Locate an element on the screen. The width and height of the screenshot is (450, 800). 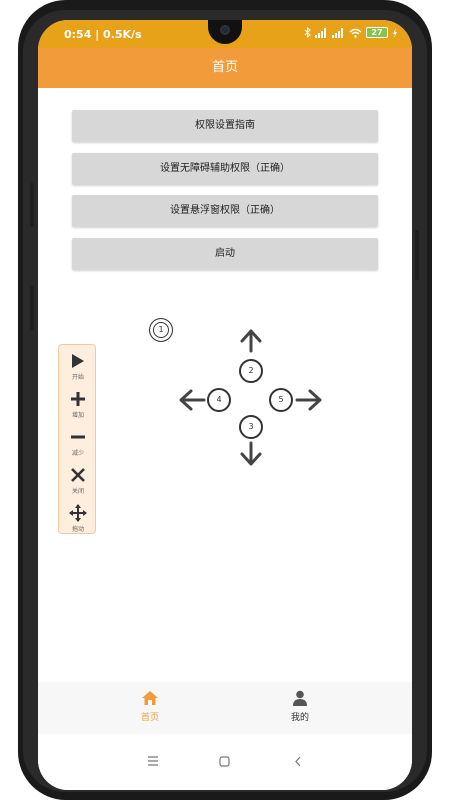
menu-icon is located at coordinates (153, 761).